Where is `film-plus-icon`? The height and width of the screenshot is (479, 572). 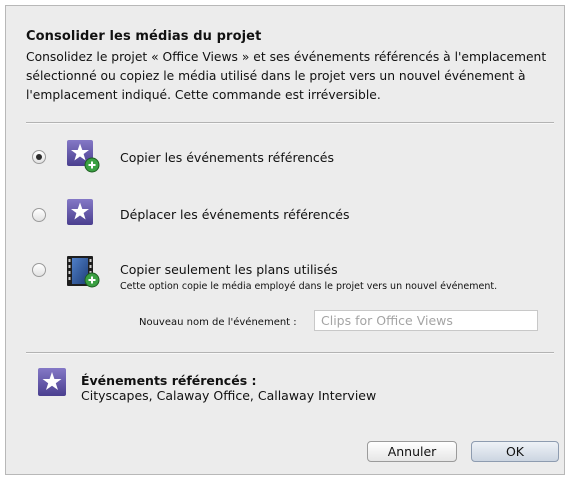
film-plus-icon is located at coordinates (83, 272).